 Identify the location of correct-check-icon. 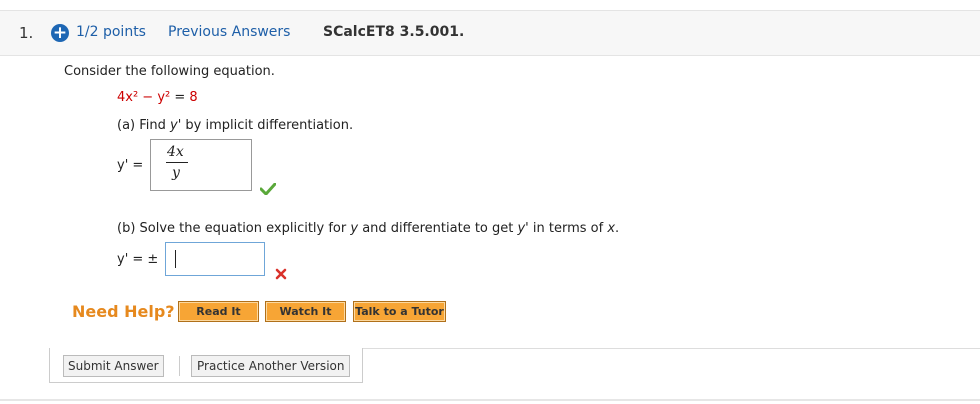
(268, 189).